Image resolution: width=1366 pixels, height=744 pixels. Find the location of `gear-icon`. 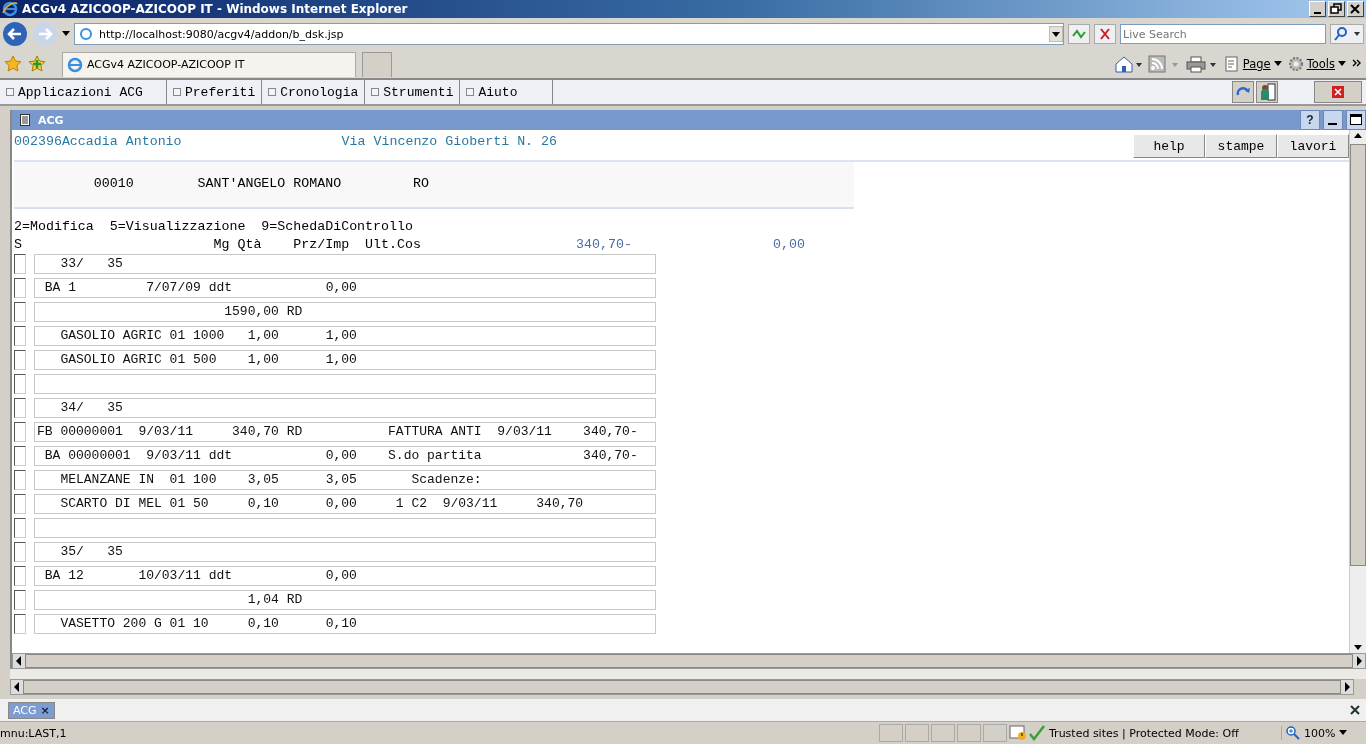

gear-icon is located at coordinates (1295, 64).